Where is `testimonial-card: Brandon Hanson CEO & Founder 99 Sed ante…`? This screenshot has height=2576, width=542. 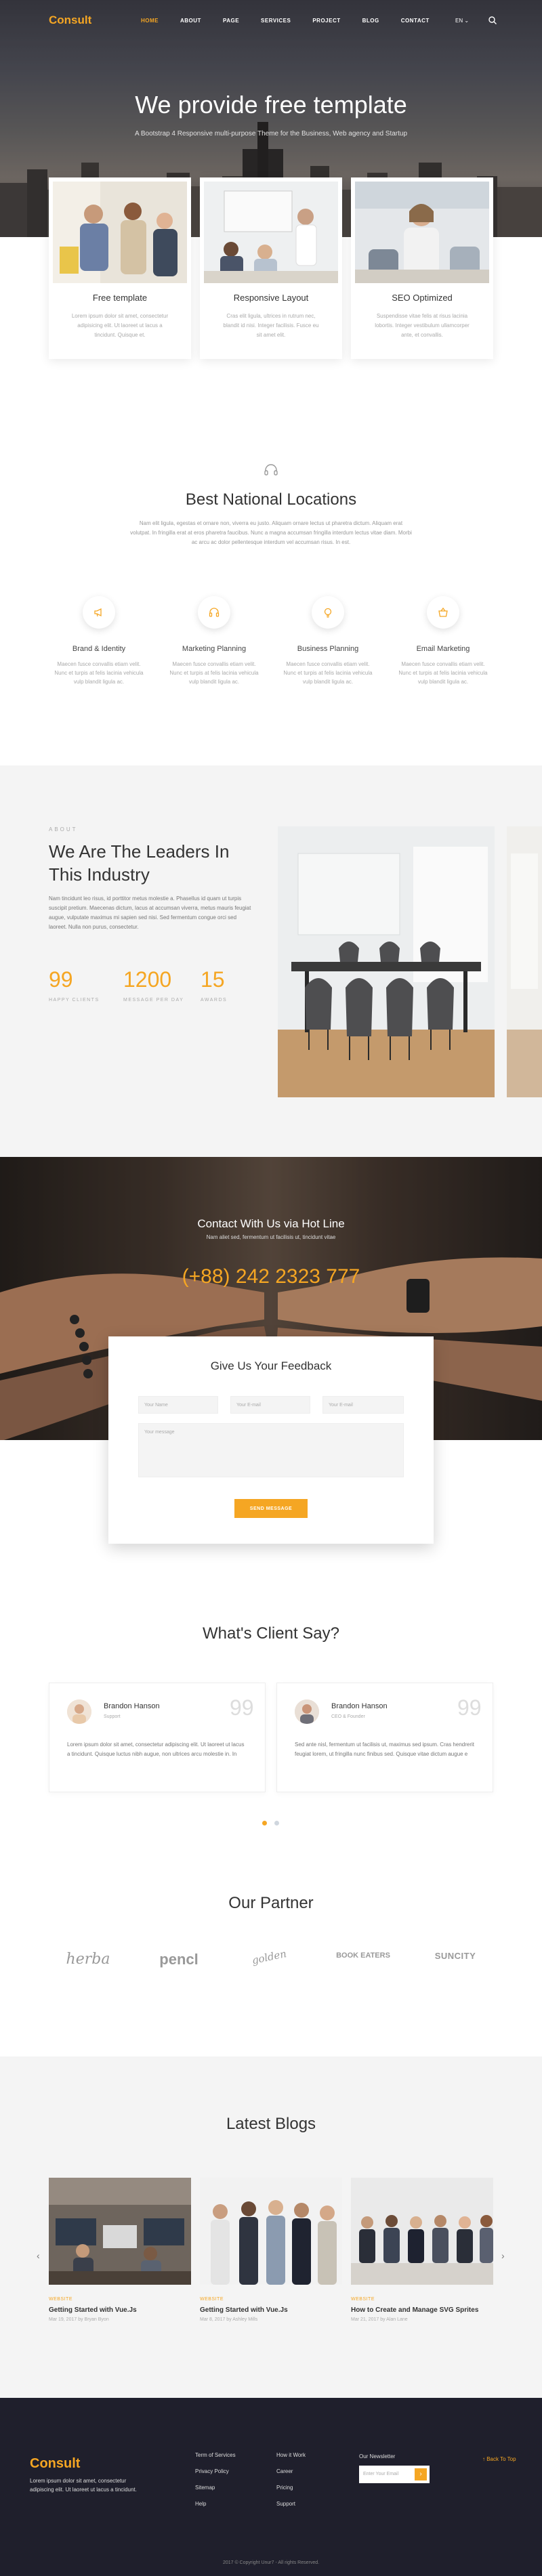
testimonial-card: Brandon Hanson CEO & Founder 99 Sed ante… is located at coordinates (384, 1737).